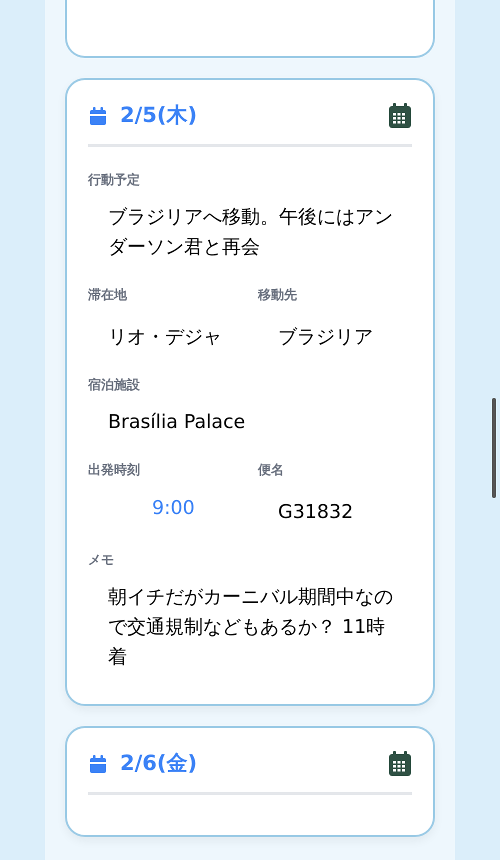 Image resolution: width=500 pixels, height=860 pixels. What do you see at coordinates (159, 115) in the screenshot?
I see `date-heading: 2/5(木)` at bounding box center [159, 115].